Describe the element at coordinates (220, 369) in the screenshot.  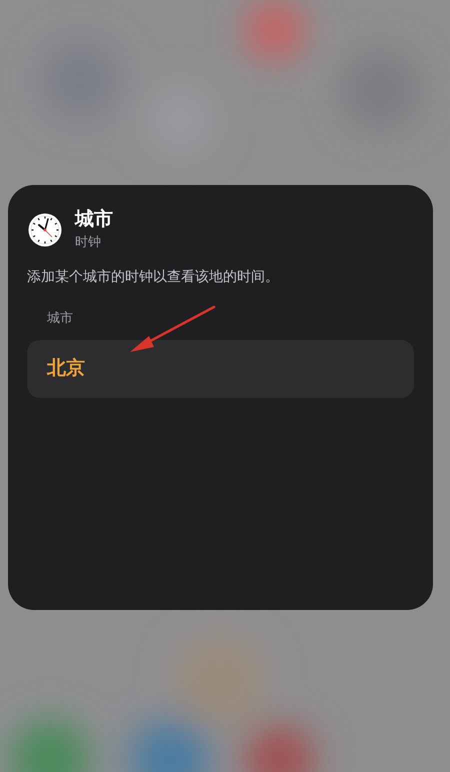
I see `city-field: 北京` at that location.